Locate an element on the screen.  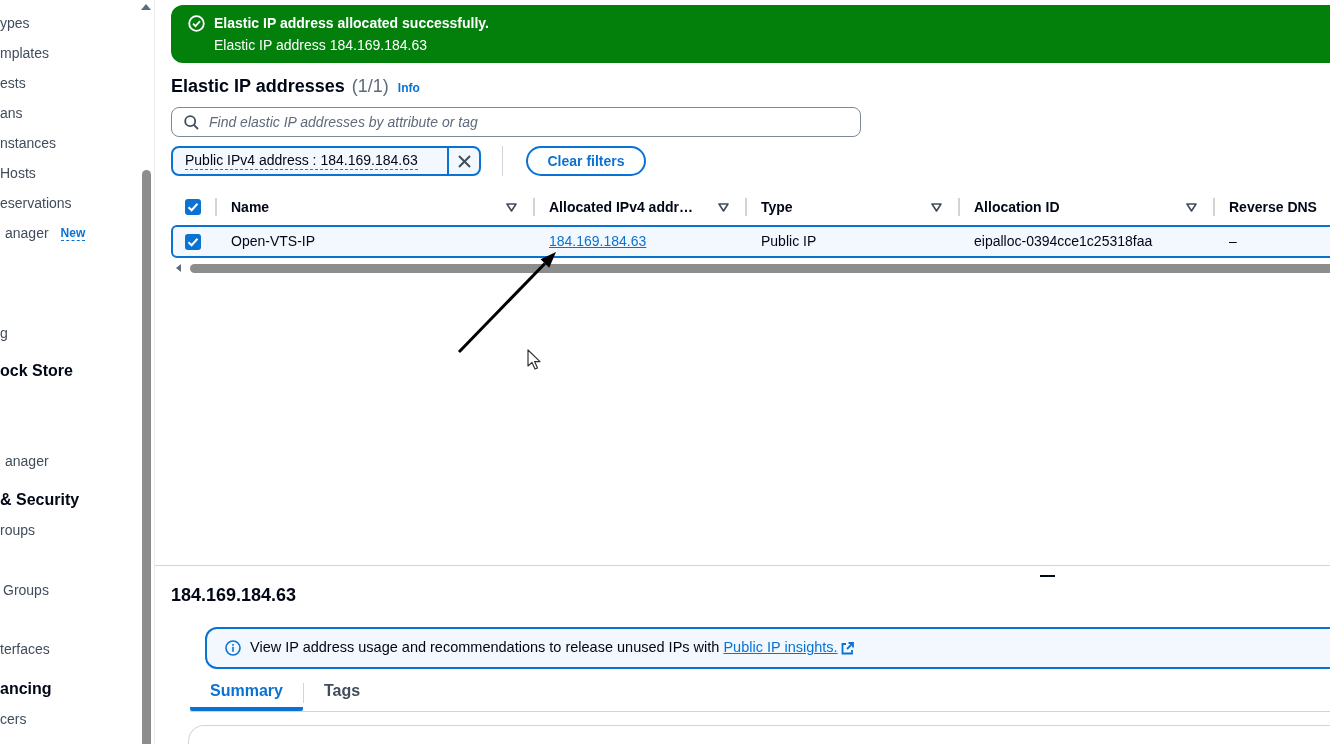
nav-link: ypes is located at coordinates (15, 23).